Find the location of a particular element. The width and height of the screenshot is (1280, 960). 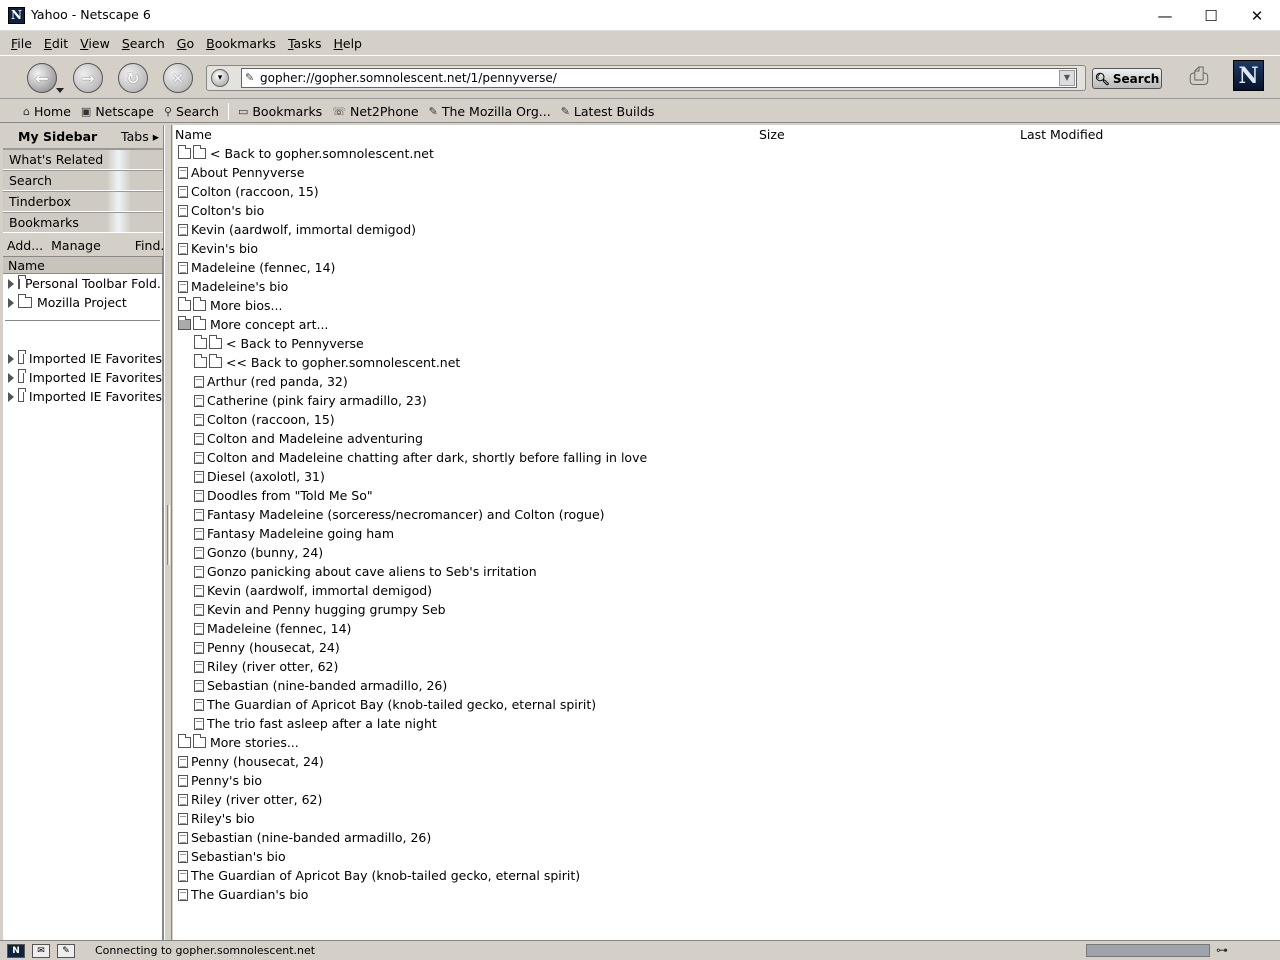

file-link: Arthur (red panda, 32) is located at coordinates (729, 381).